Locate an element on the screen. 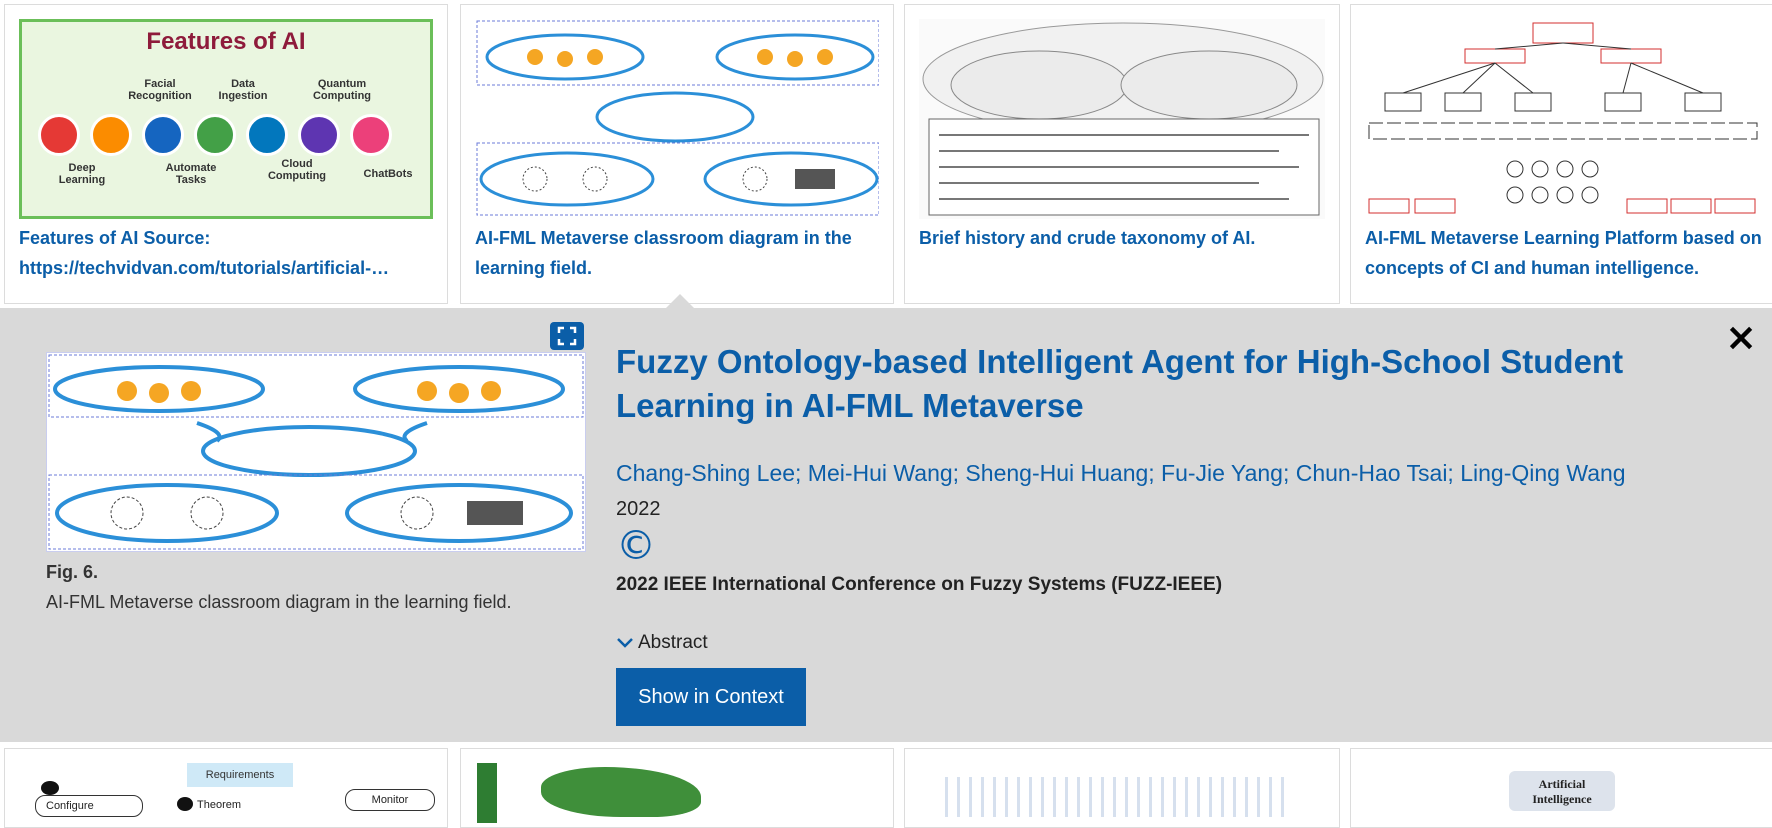 The width and height of the screenshot is (1772, 828). thumbnail-history-taxonomy is located at coordinates (1122, 119).